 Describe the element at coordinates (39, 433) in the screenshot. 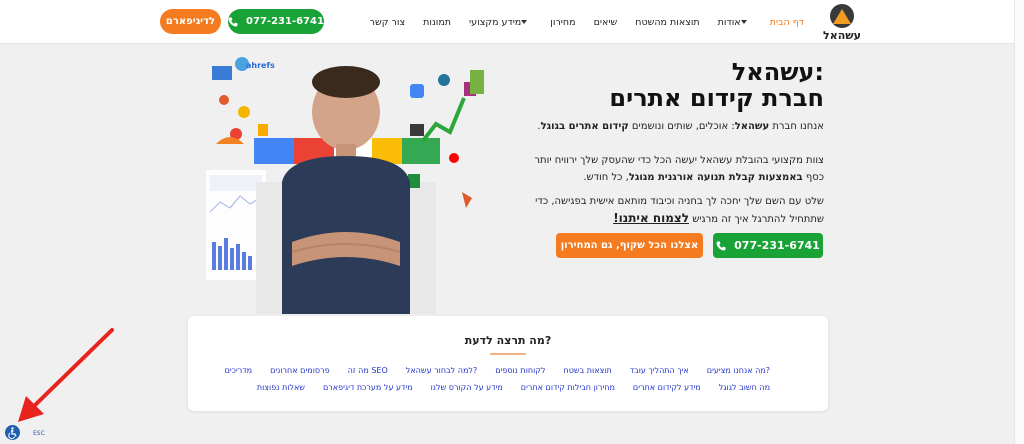

I see `accessibility-esc-label: ESC` at that location.